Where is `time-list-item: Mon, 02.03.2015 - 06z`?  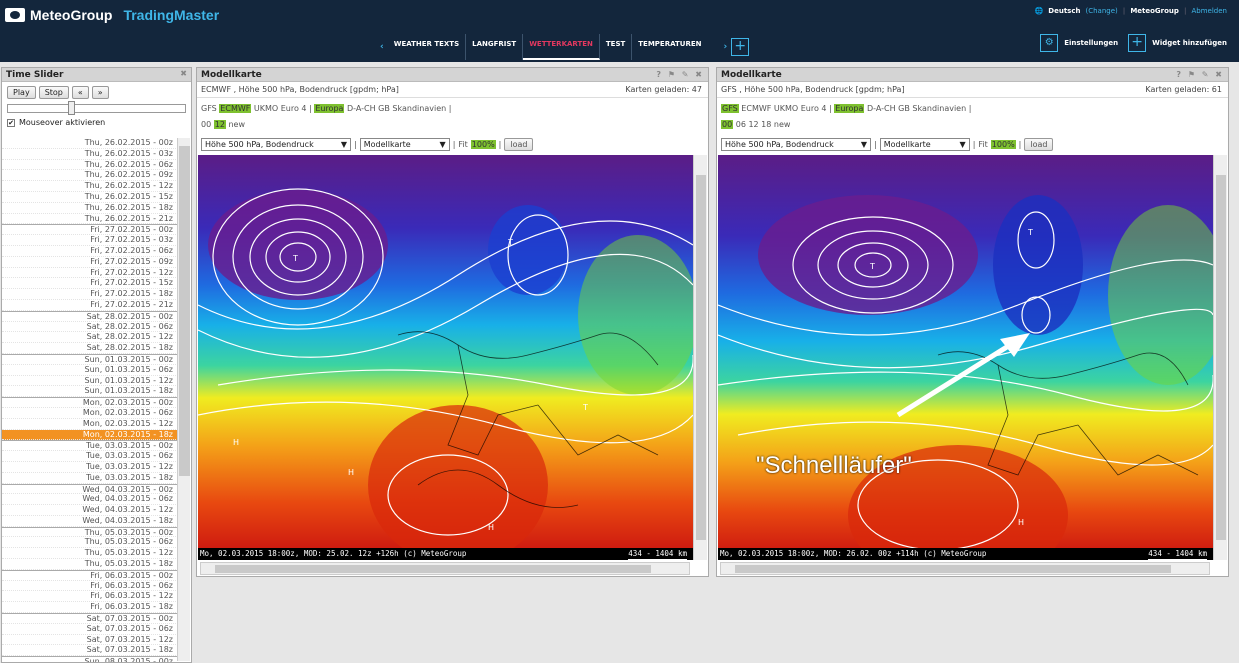 time-list-item: Mon, 02.03.2015 - 06z is located at coordinates (90, 413).